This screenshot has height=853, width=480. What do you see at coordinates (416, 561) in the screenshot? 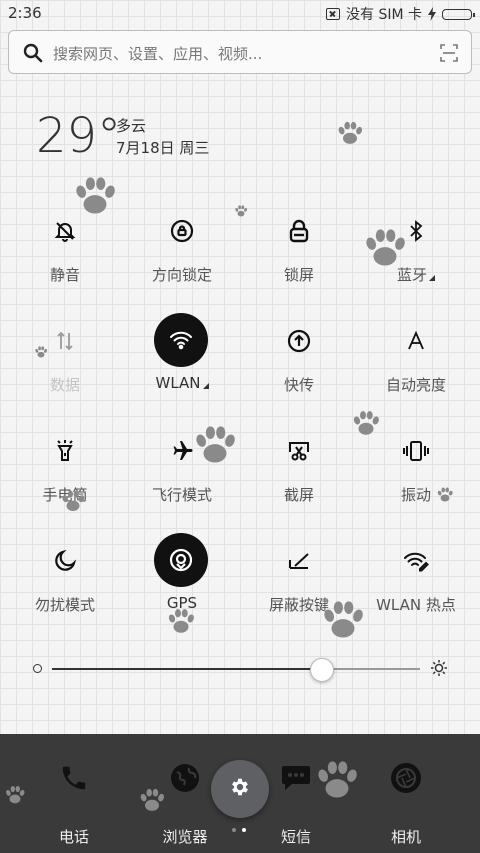
I see `hotspot-icon` at bounding box center [416, 561].